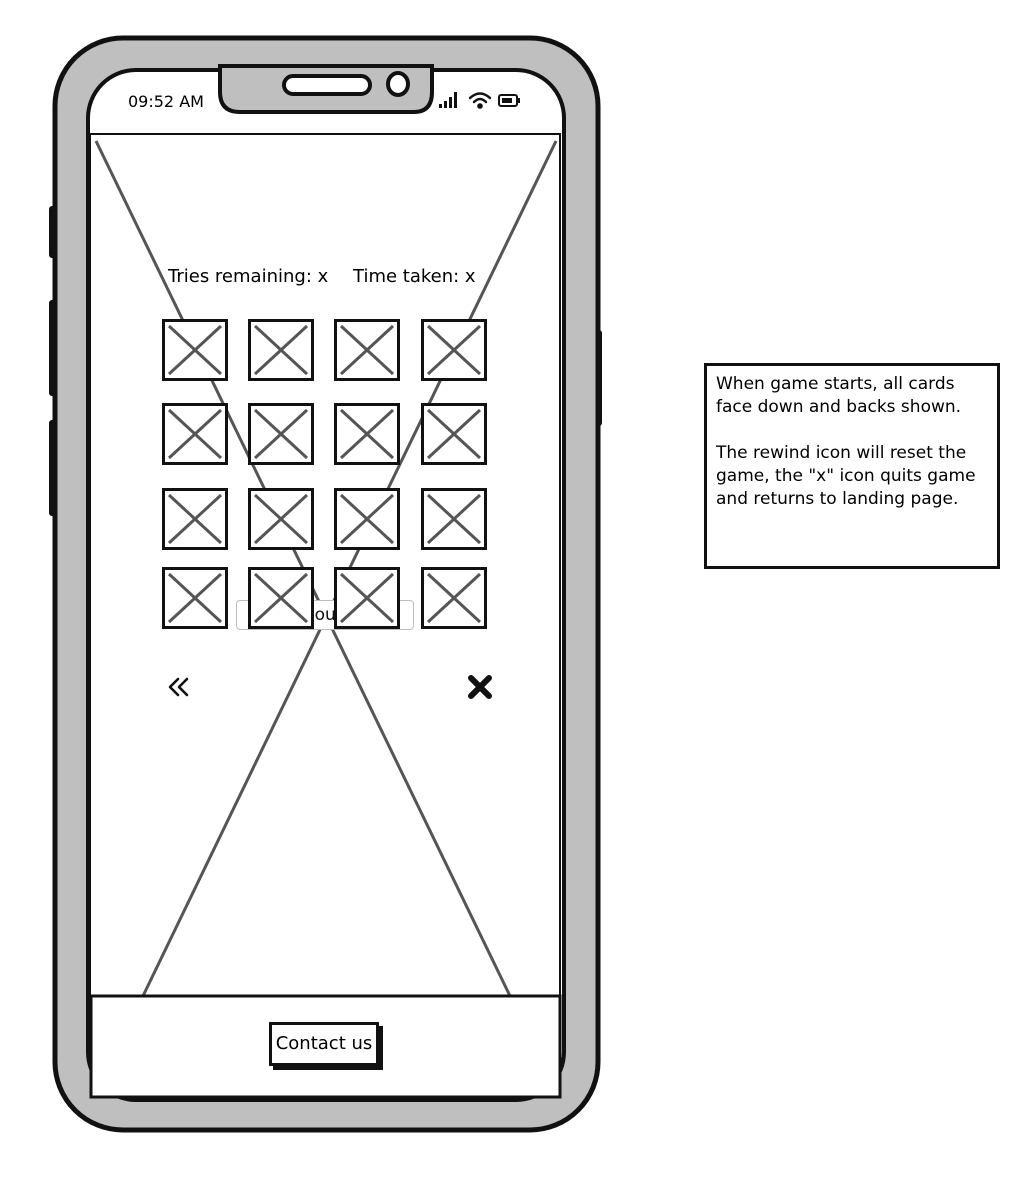 The width and height of the screenshot is (1027, 1180). I want to click on time-taken-label: Time taken: x, so click(414, 276).